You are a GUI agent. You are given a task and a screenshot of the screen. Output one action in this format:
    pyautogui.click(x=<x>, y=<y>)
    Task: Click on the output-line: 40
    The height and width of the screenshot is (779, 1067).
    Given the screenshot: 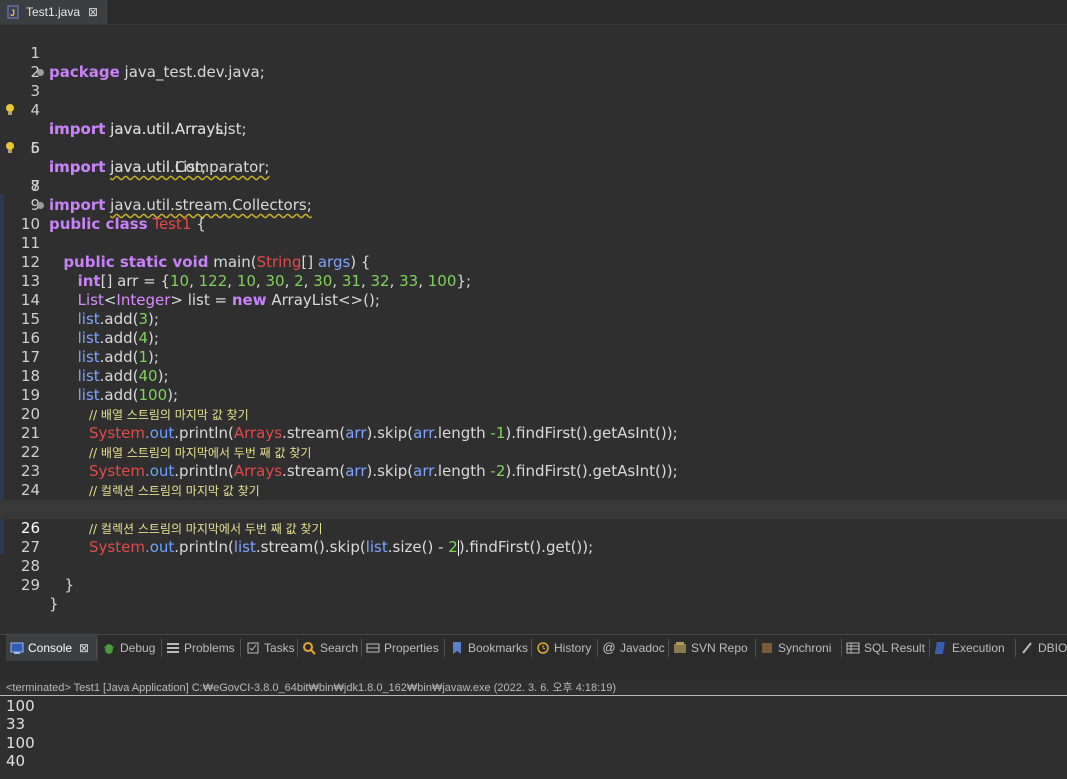 What is the action you would take?
    pyautogui.click(x=16, y=761)
    